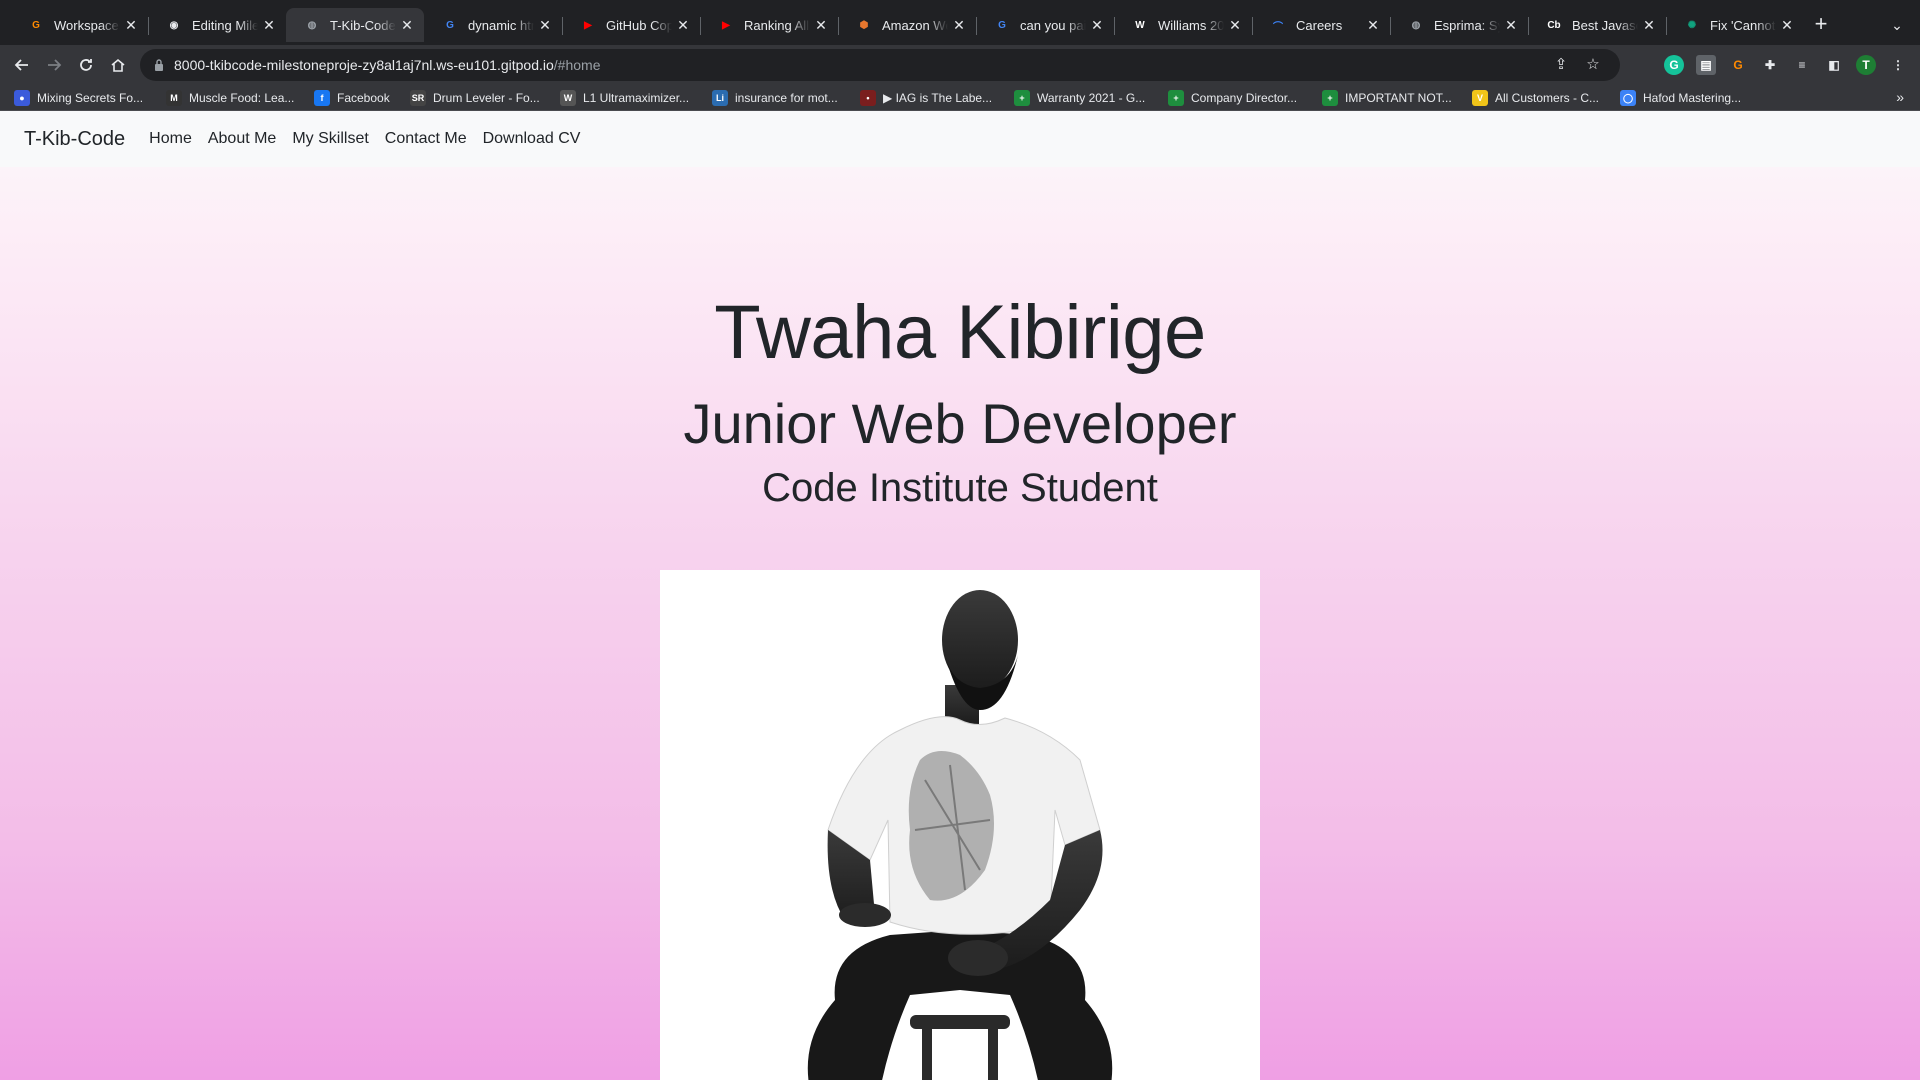  What do you see at coordinates (1897, 25) in the screenshot?
I see `tab-search-button: ⌄` at bounding box center [1897, 25].